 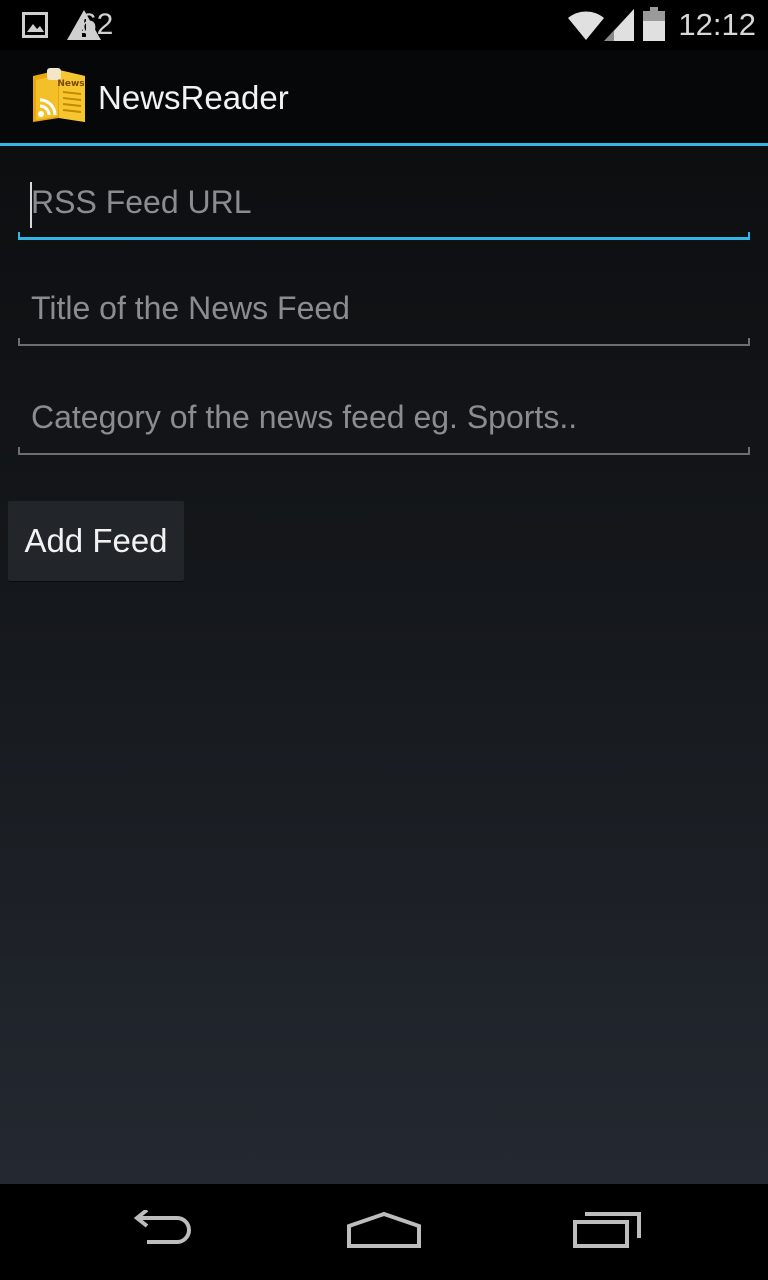 What do you see at coordinates (384, 238) in the screenshot?
I see `feed-url-underline` at bounding box center [384, 238].